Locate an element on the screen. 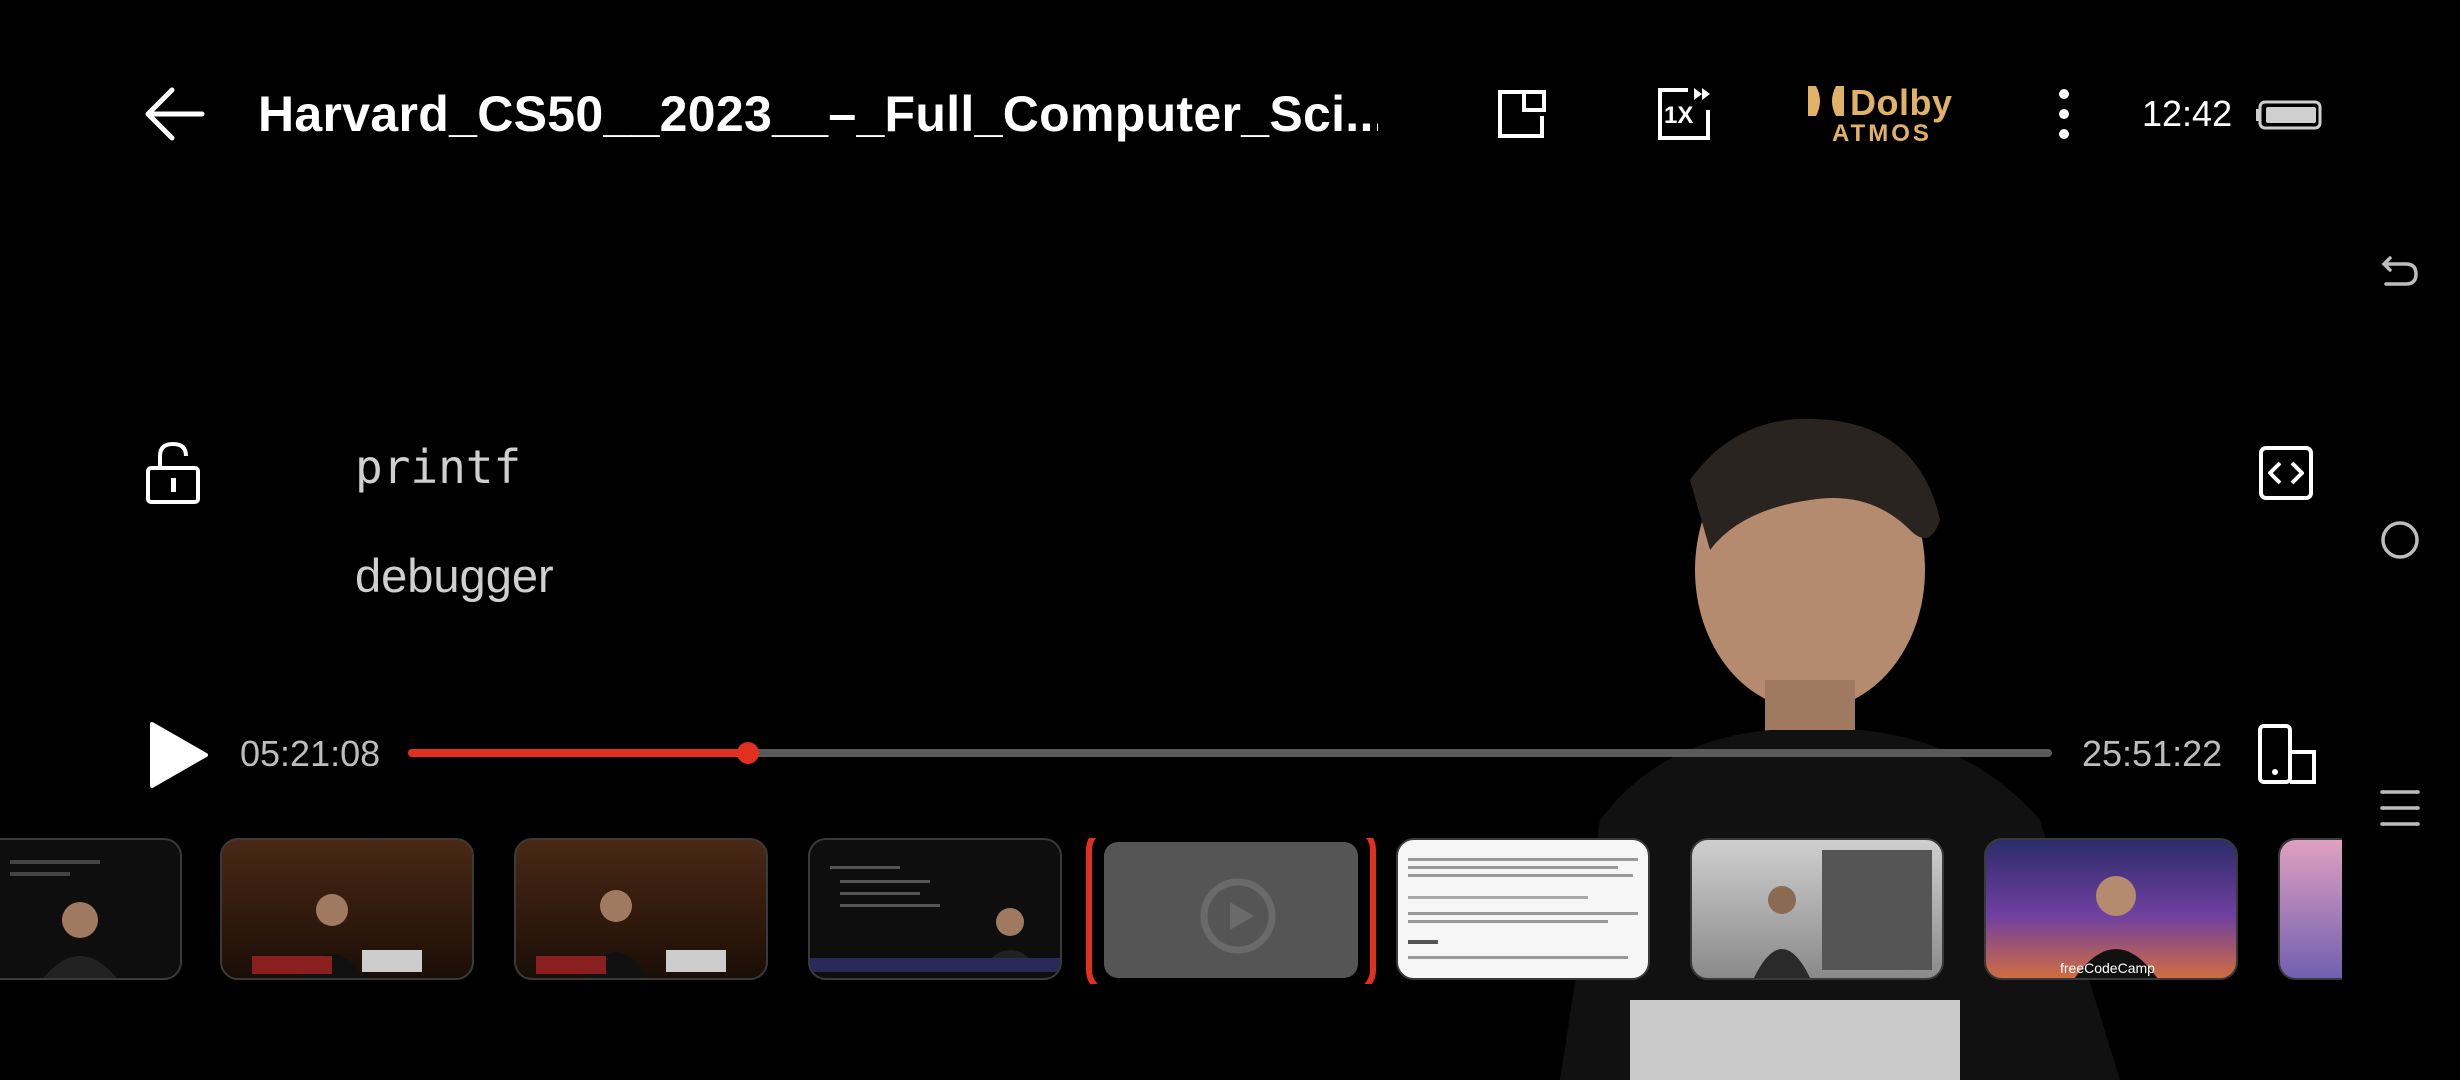 The height and width of the screenshot is (1080, 2460). screen-lock-button is located at coordinates (173, 473).